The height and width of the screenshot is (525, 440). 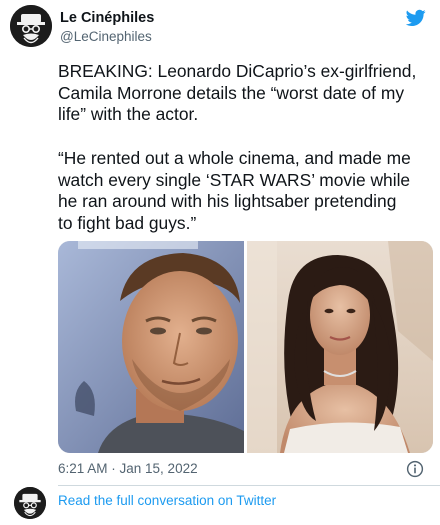 I want to click on twitter-bird-icon, so click(x=415, y=18).